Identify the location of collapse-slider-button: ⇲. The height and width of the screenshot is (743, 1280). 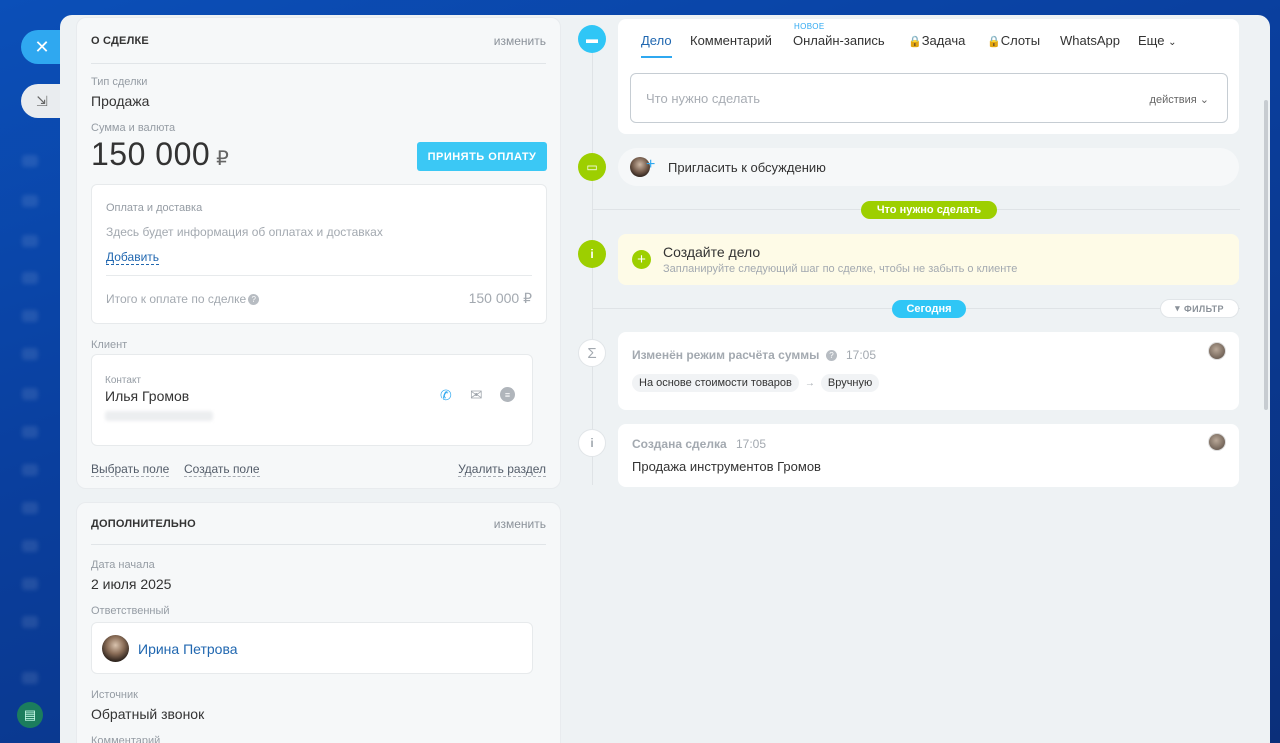
(42, 101).